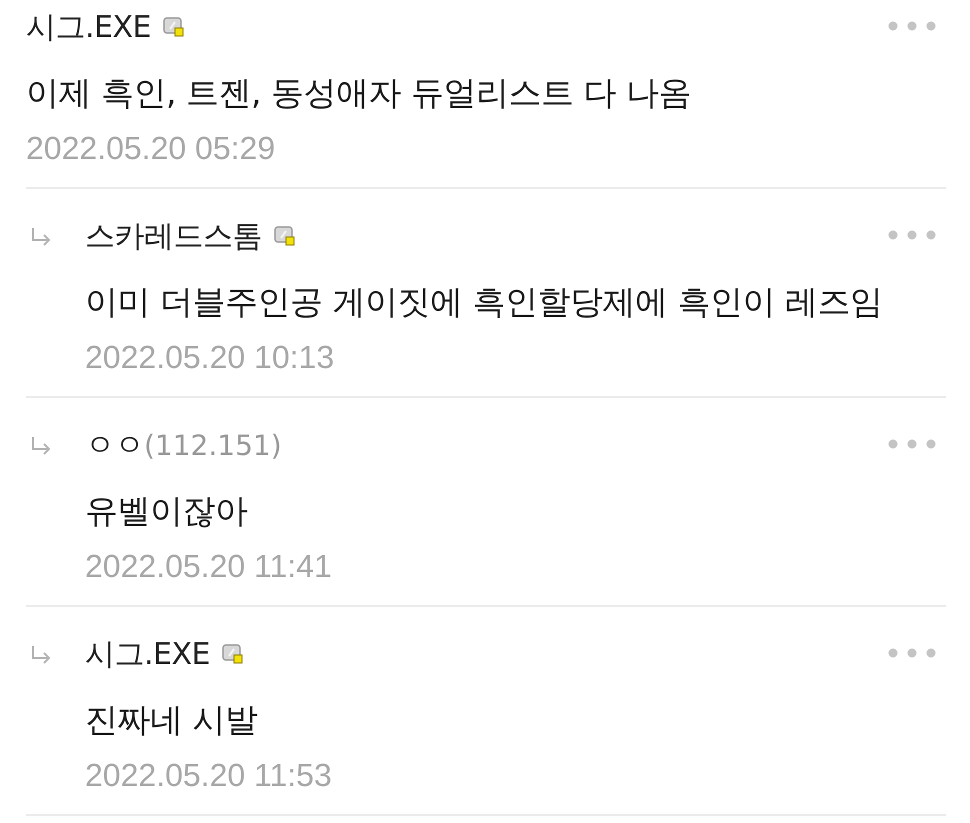  Describe the element at coordinates (359, 93) in the screenshot. I see `comment-text: 이제 흑인, 트젠, 동성애자 듀얼리스트 다 나옴` at that location.